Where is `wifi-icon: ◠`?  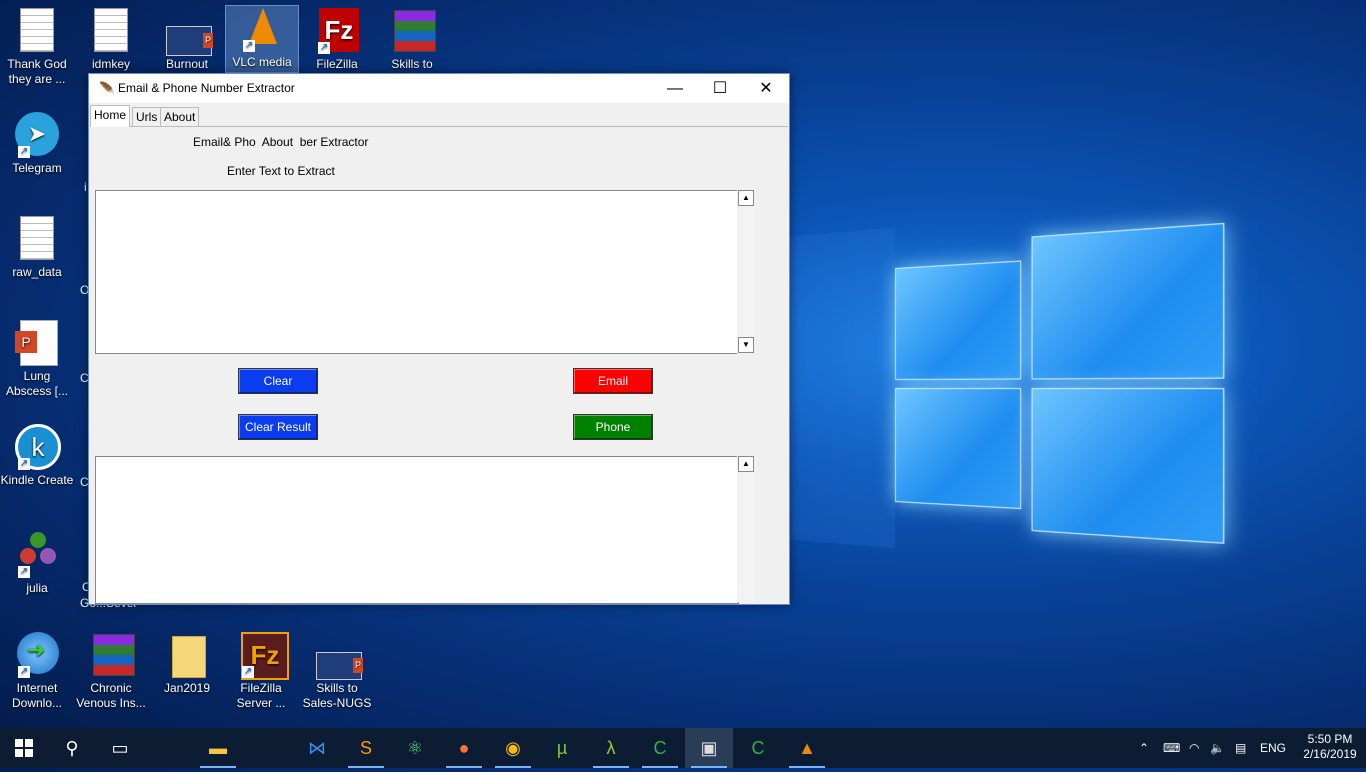
wifi-icon: ◠ is located at coordinates (1194, 748).